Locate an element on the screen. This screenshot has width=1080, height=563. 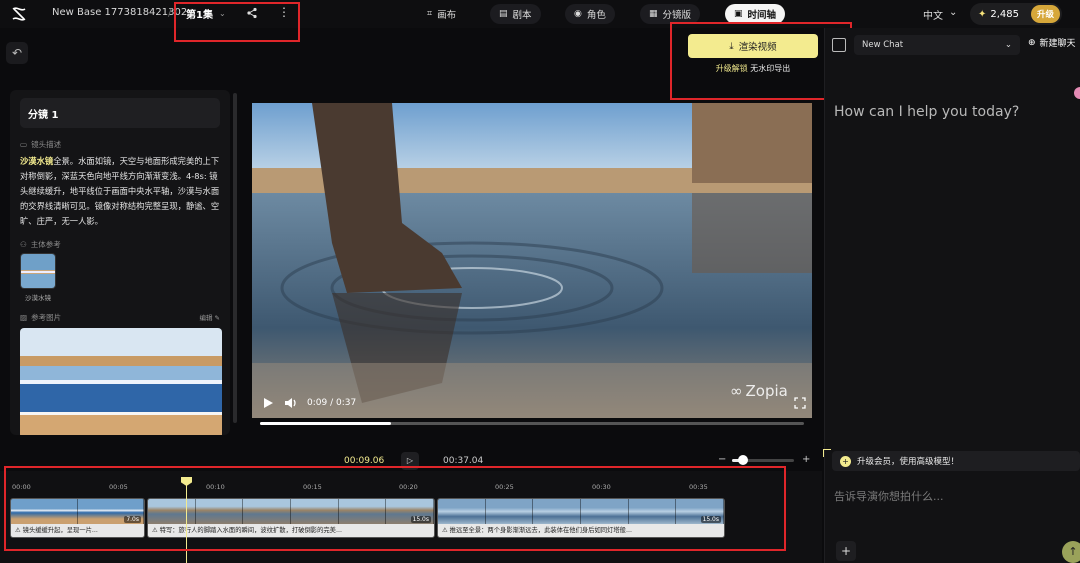
upgrade-vip-banner: + 升级会员，使用高级模型！ is located at coordinates (956, 461).